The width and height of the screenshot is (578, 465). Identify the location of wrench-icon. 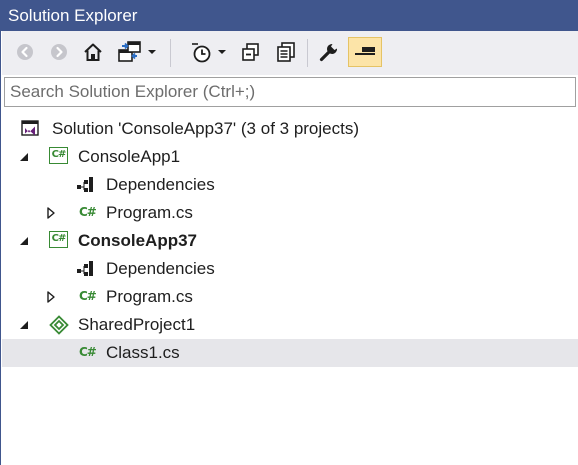
(328, 52).